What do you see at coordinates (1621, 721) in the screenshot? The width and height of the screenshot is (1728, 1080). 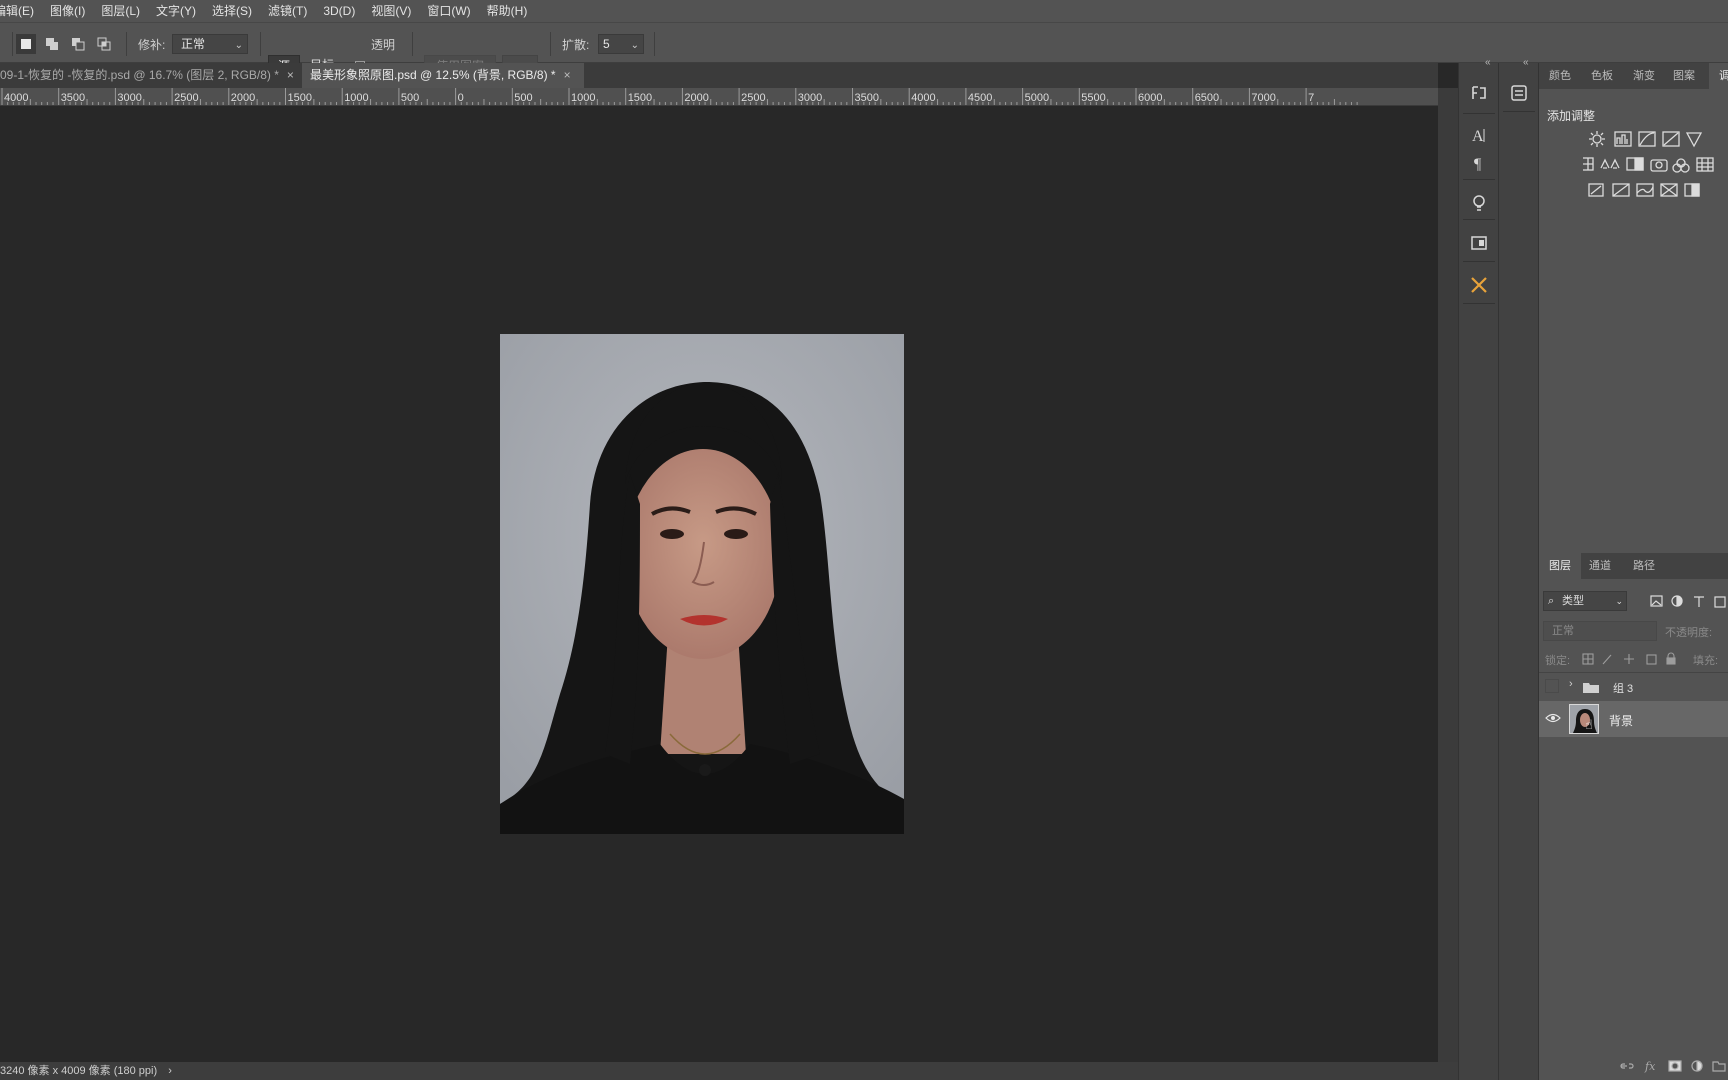 I see `layer-name: 背景` at bounding box center [1621, 721].